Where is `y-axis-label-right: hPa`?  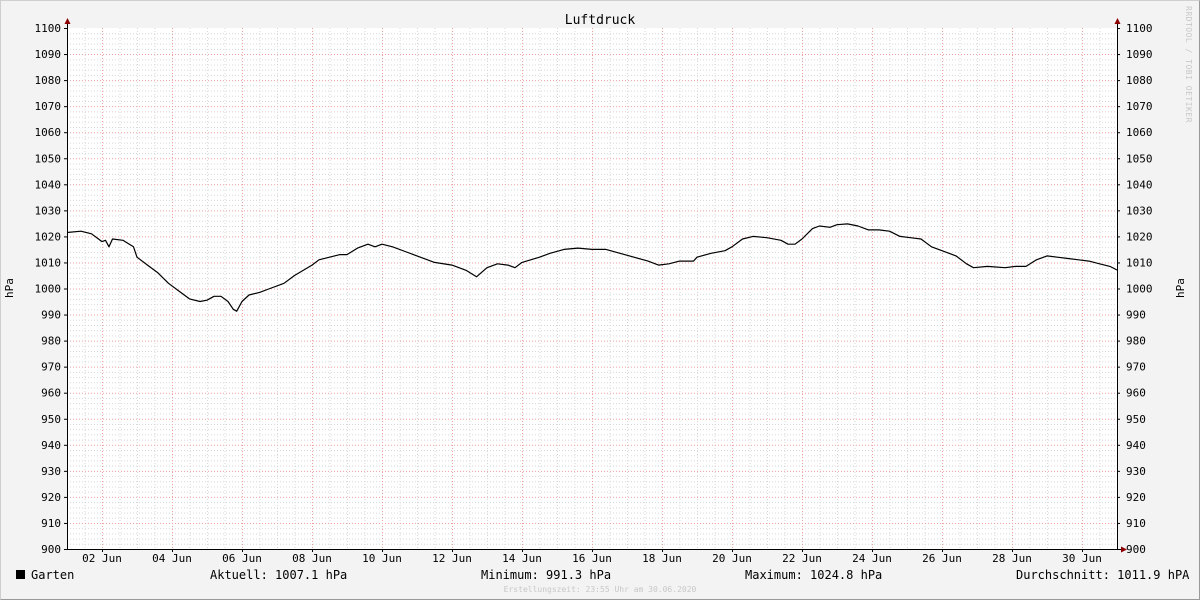 y-axis-label-right: hPa is located at coordinates (1180, 288).